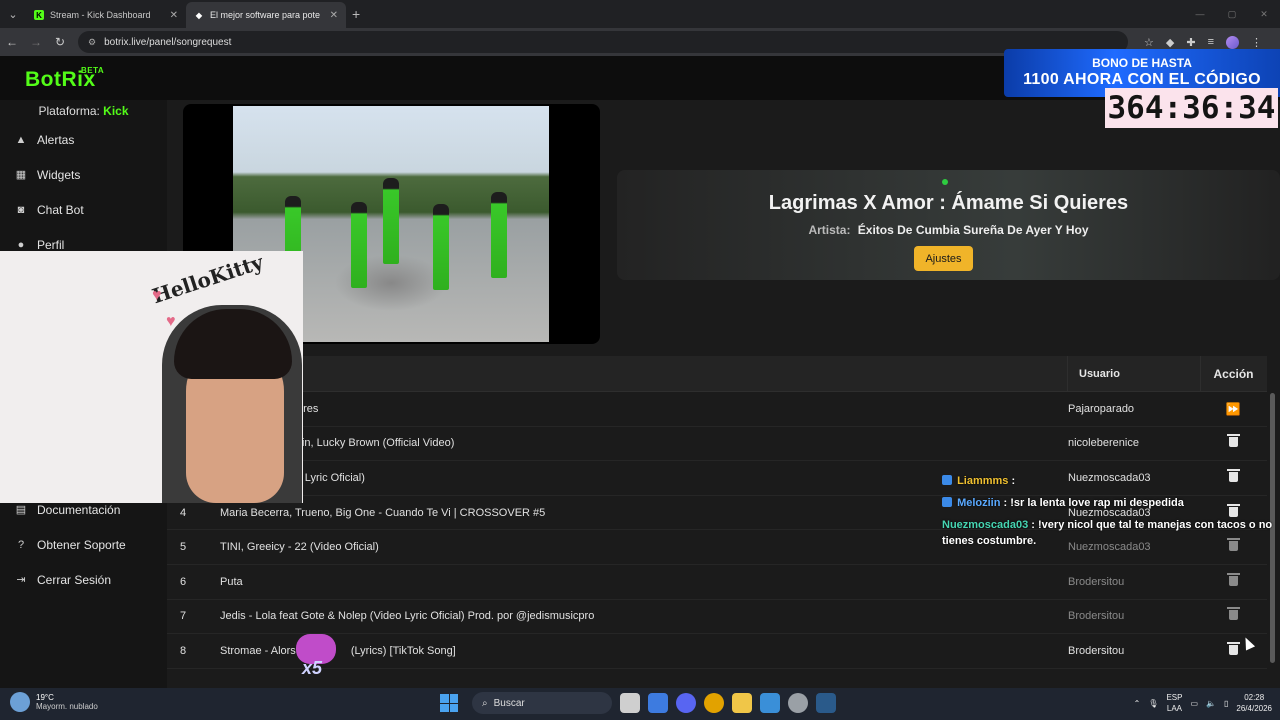 The height and width of the screenshot is (720, 1280). Describe the element at coordinates (231, 581) in the screenshot. I see `row-song: Puta` at that location.